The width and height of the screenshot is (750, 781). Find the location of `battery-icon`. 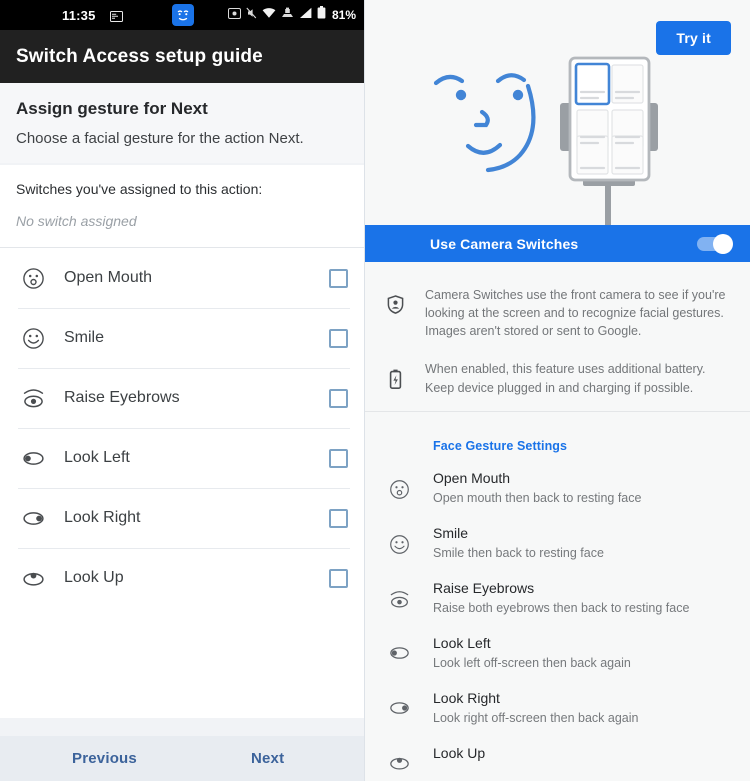

battery-icon is located at coordinates (321, 15).